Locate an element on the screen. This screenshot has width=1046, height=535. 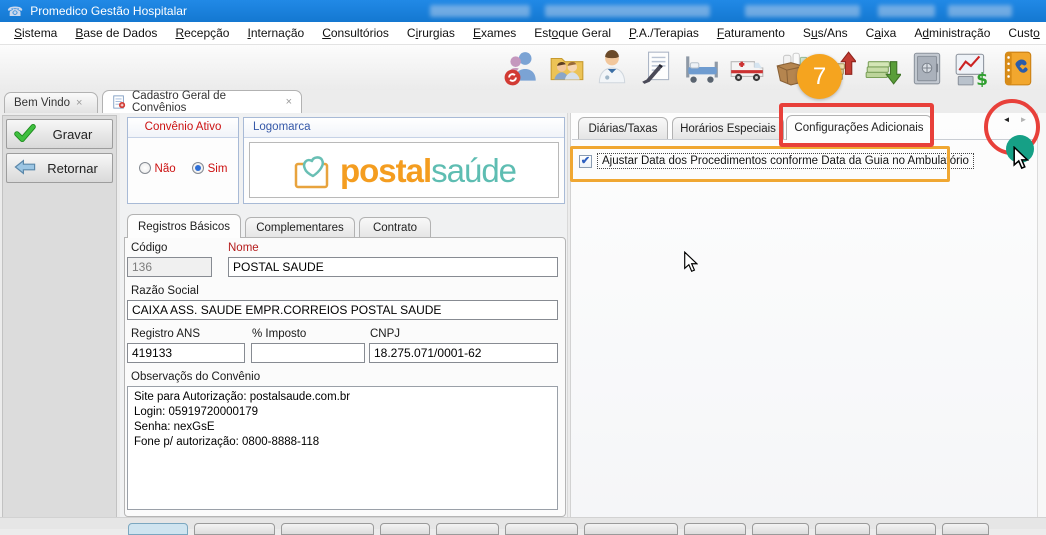
tab-bem-vindo: Bem Vindo × is located at coordinates (51, 102).